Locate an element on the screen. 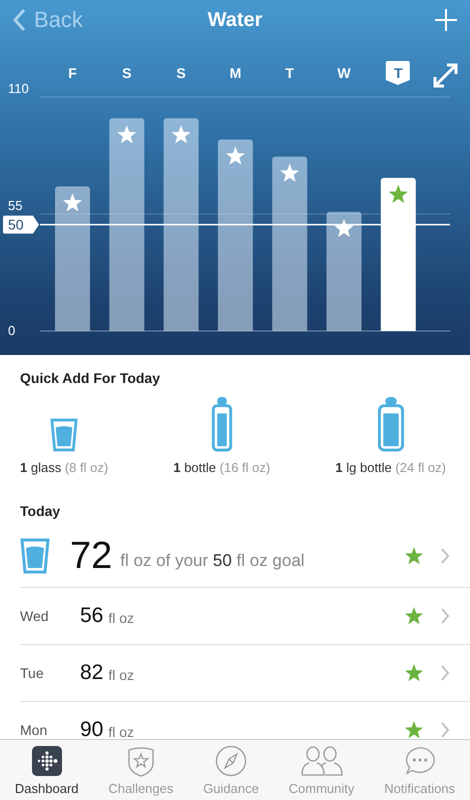 Image resolution: width=470 pixels, height=800 pixels. goal-label: 50 is located at coordinates (16, 224).